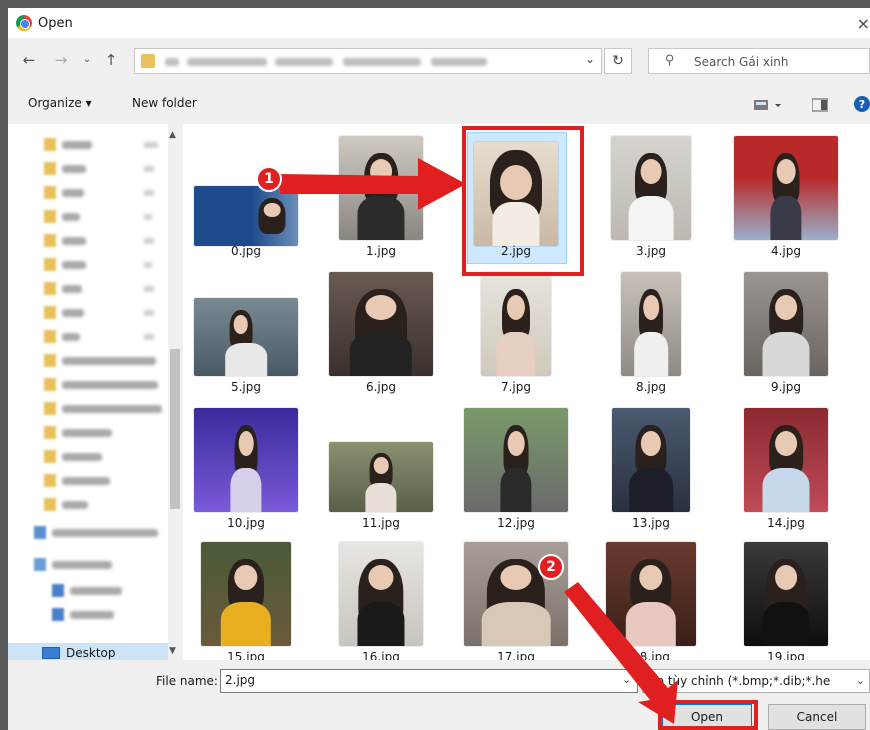 The width and height of the screenshot is (870, 730). Describe the element at coordinates (269, 179) in the screenshot. I see `step-badge-1: 1` at that location.